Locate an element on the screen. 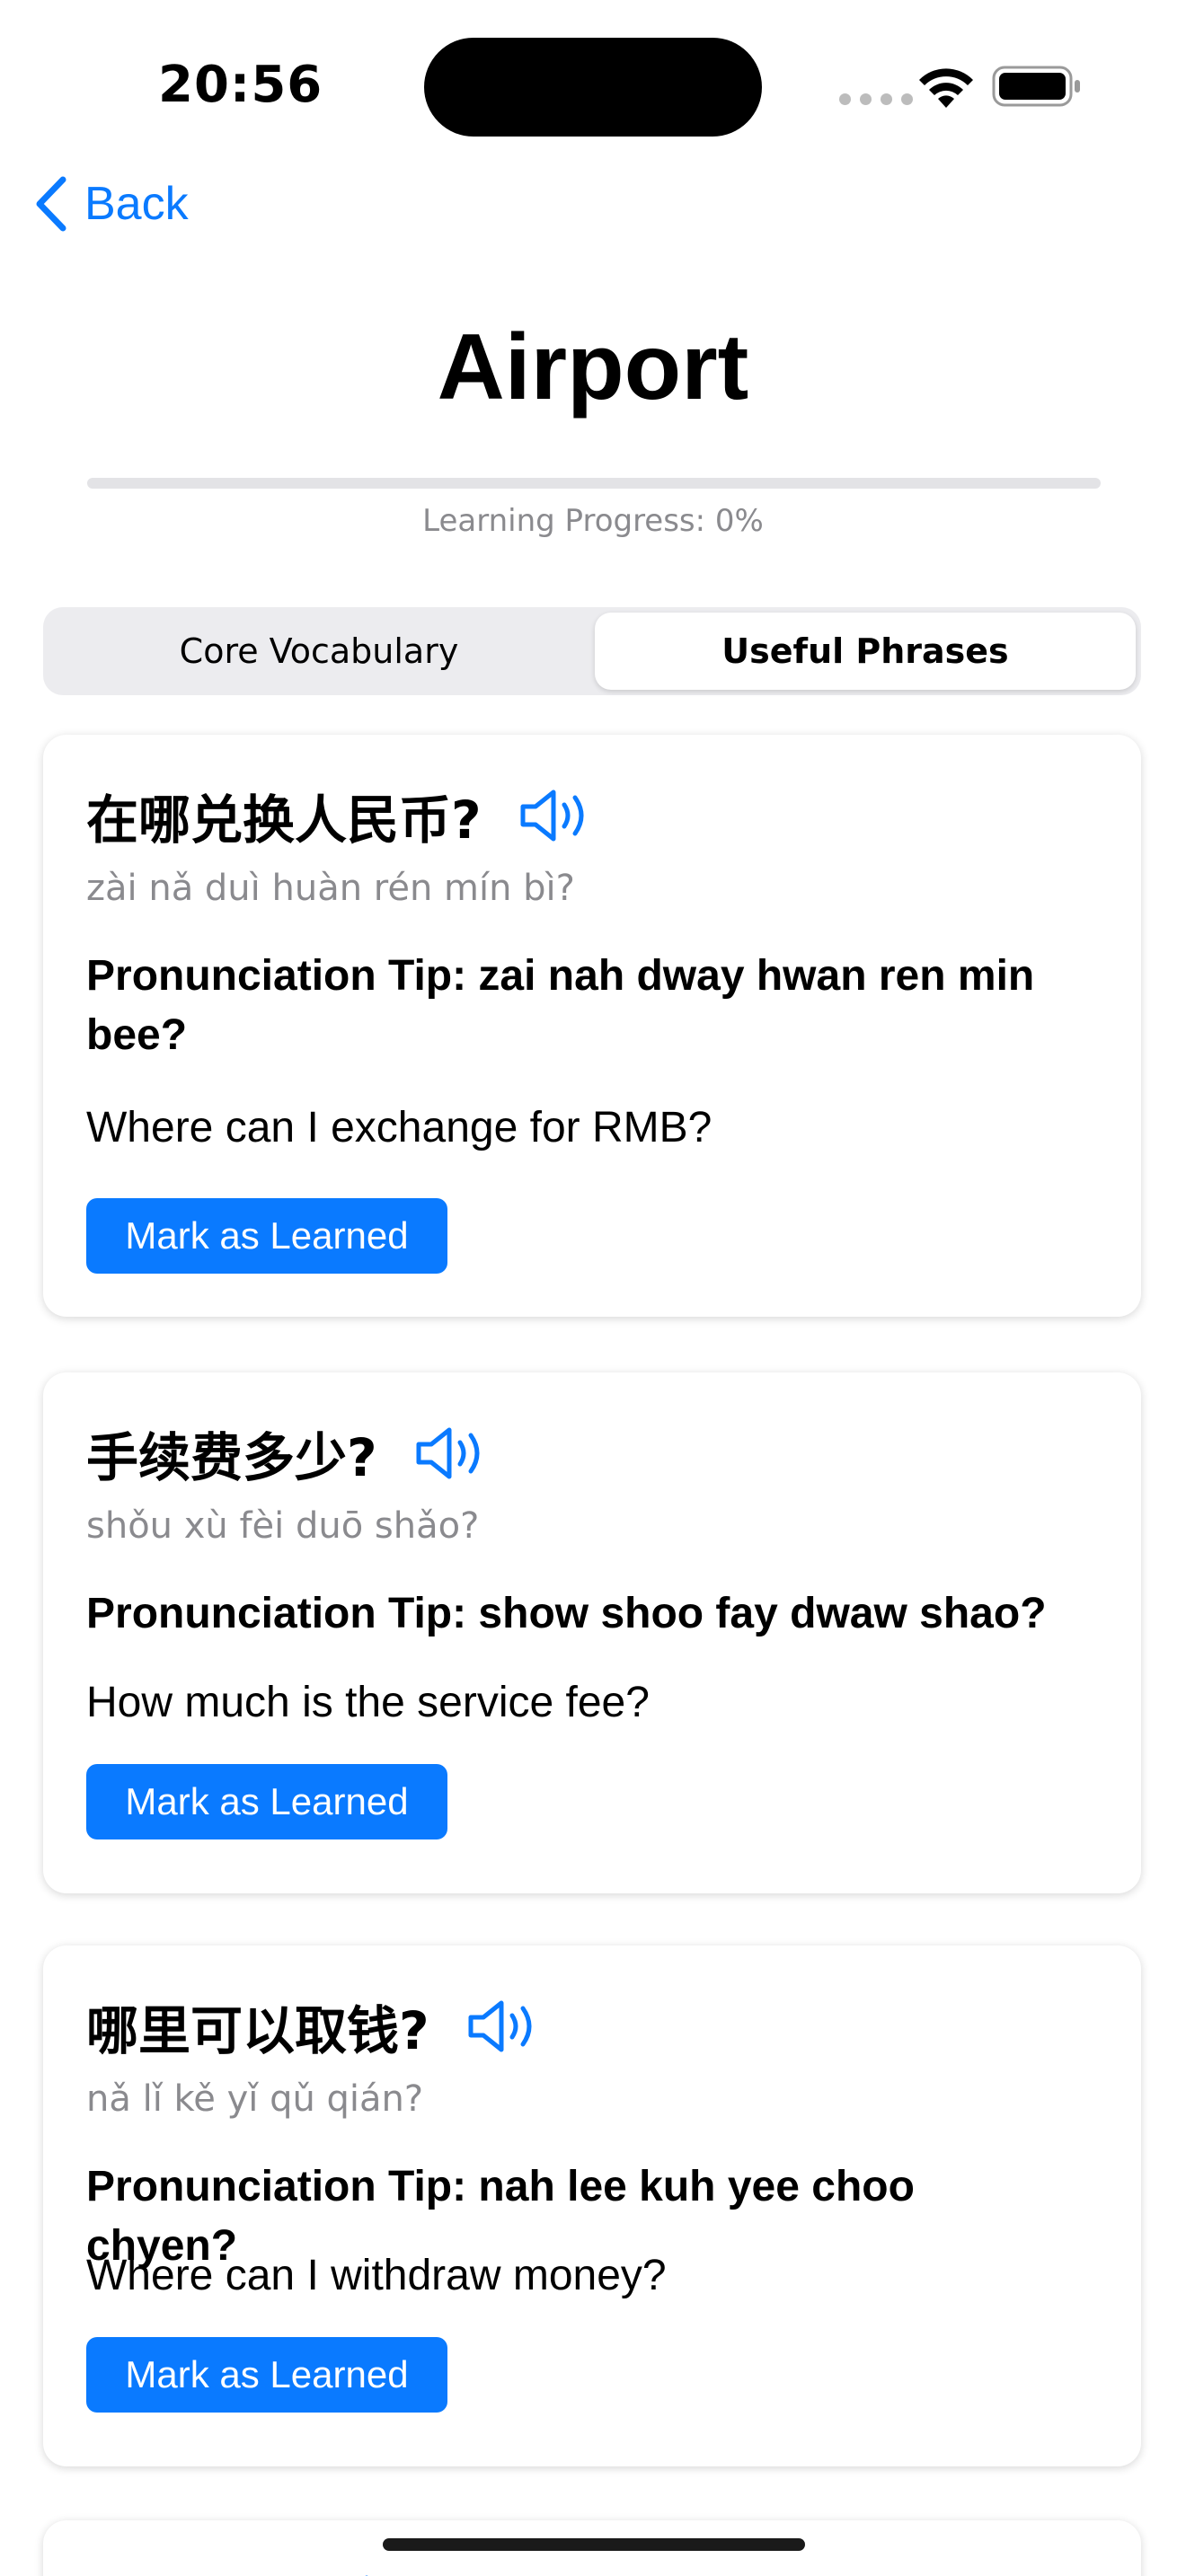  progress-label: Learning Progress: 0% is located at coordinates (593, 521).